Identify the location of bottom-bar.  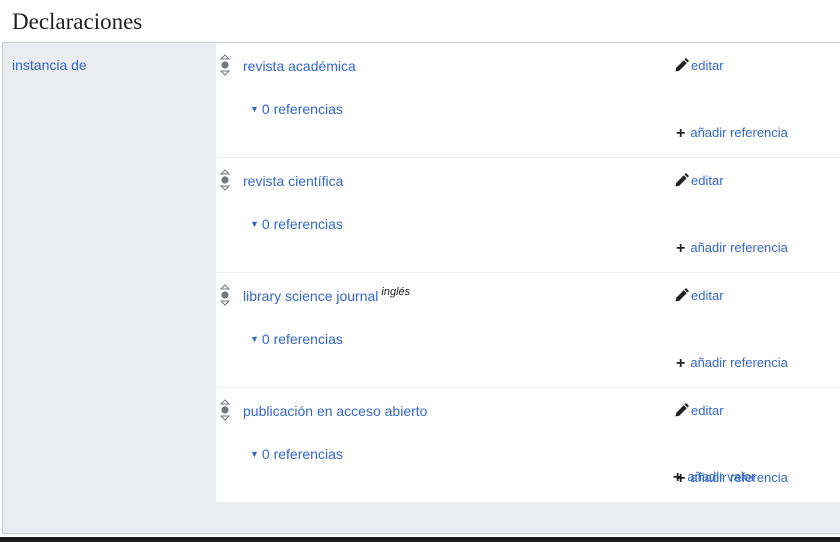
(420, 539).